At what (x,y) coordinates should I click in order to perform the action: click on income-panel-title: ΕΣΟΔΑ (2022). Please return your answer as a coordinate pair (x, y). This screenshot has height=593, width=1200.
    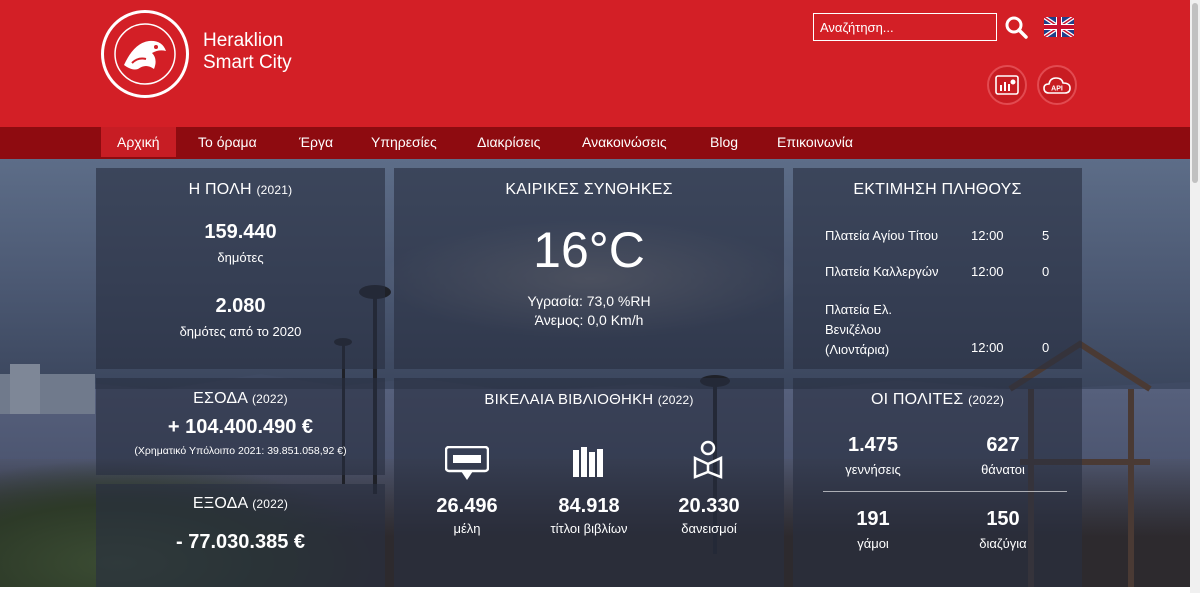
    Looking at the image, I should click on (240, 399).